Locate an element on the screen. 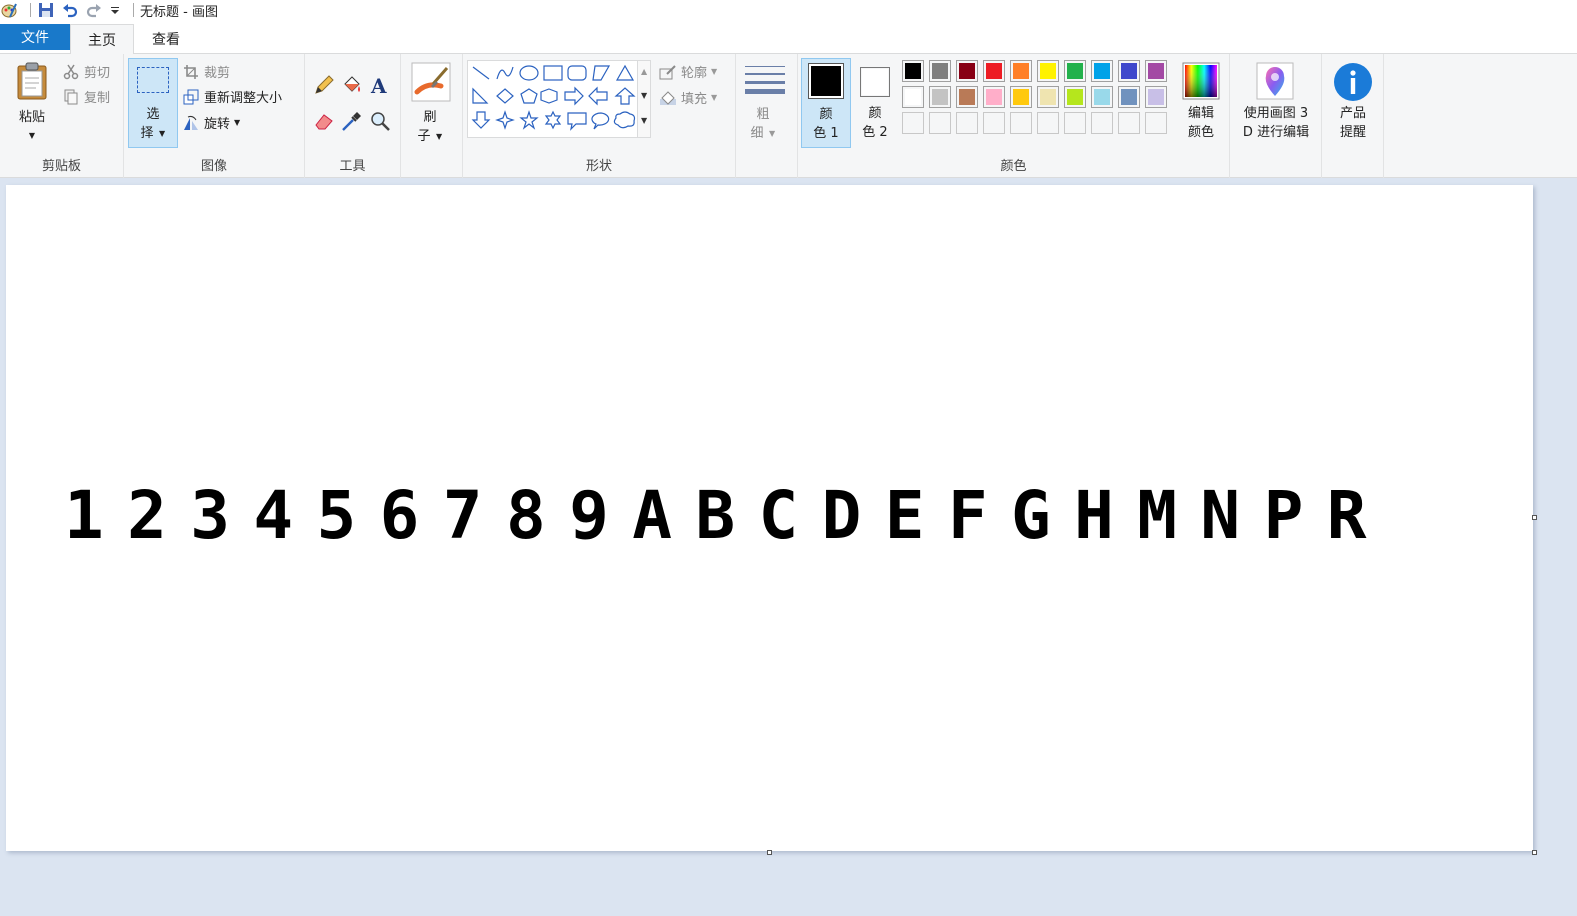 The image size is (1577, 916). text-icon: A is located at coordinates (380, 85).